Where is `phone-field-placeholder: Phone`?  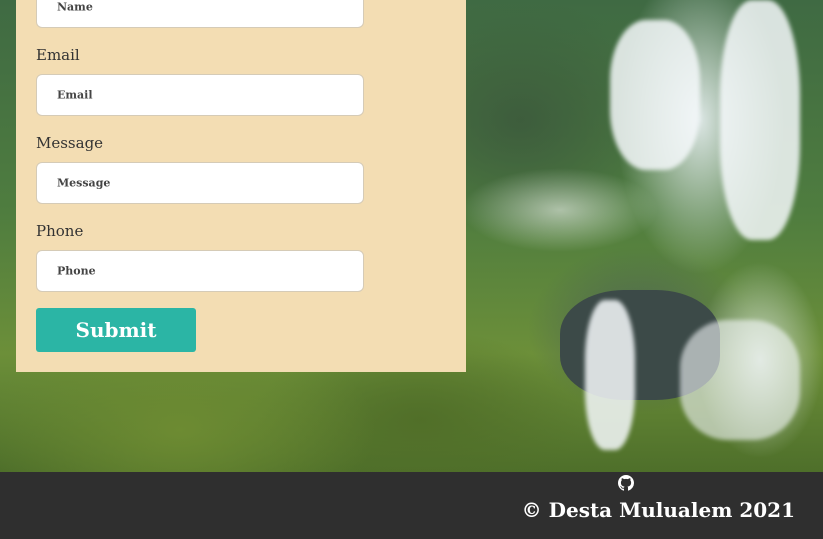 phone-field-placeholder: Phone is located at coordinates (76, 271).